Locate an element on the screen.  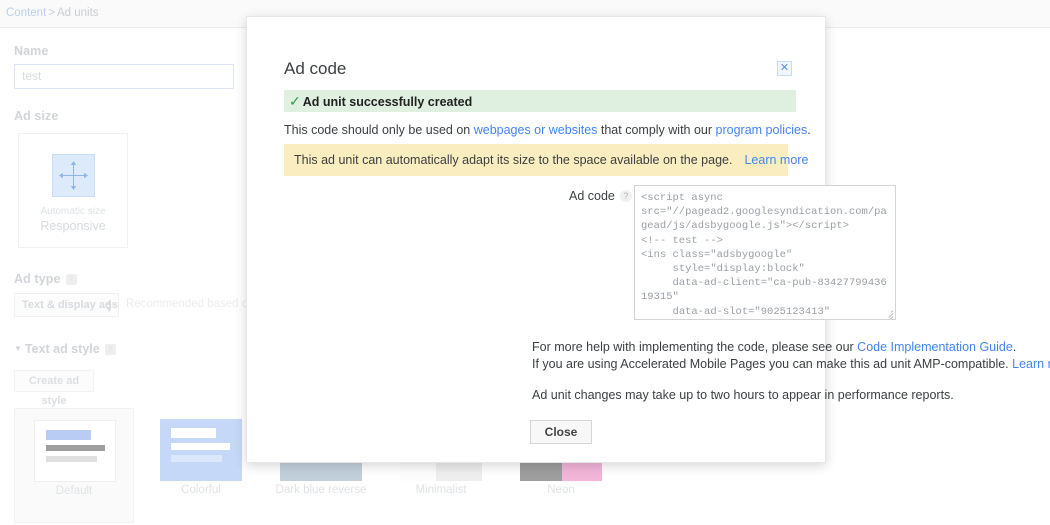
ad-style-card-default: Default is located at coordinates (74, 465).